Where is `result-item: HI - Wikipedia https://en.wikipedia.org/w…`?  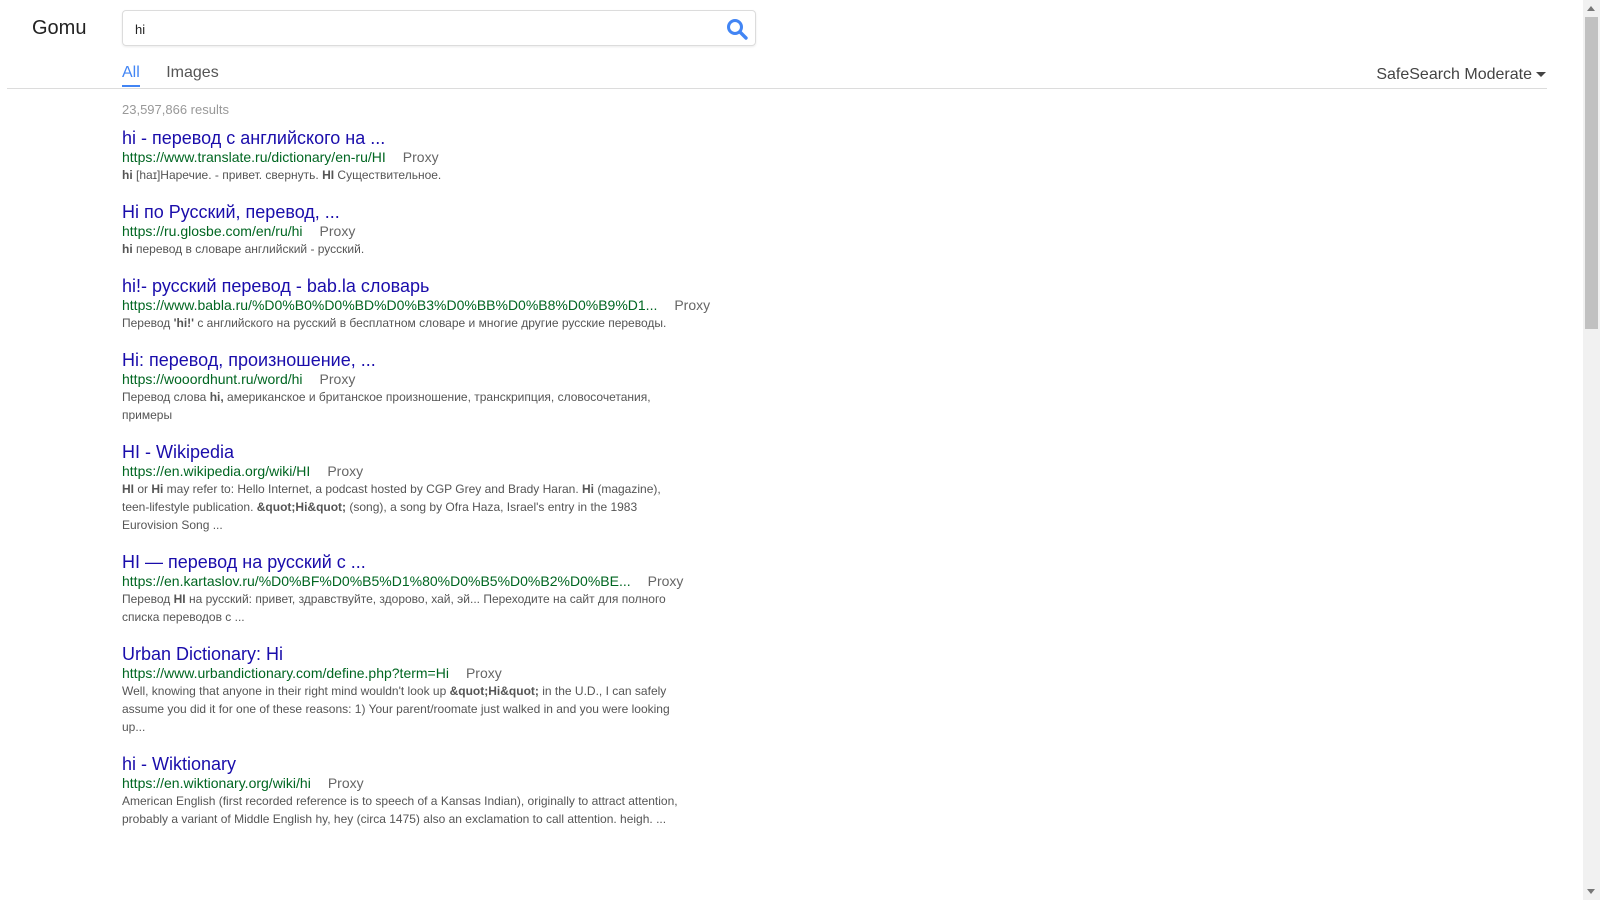
result-item: HI - Wikipedia https://en.wikipedia.org/w… is located at coordinates (402, 487).